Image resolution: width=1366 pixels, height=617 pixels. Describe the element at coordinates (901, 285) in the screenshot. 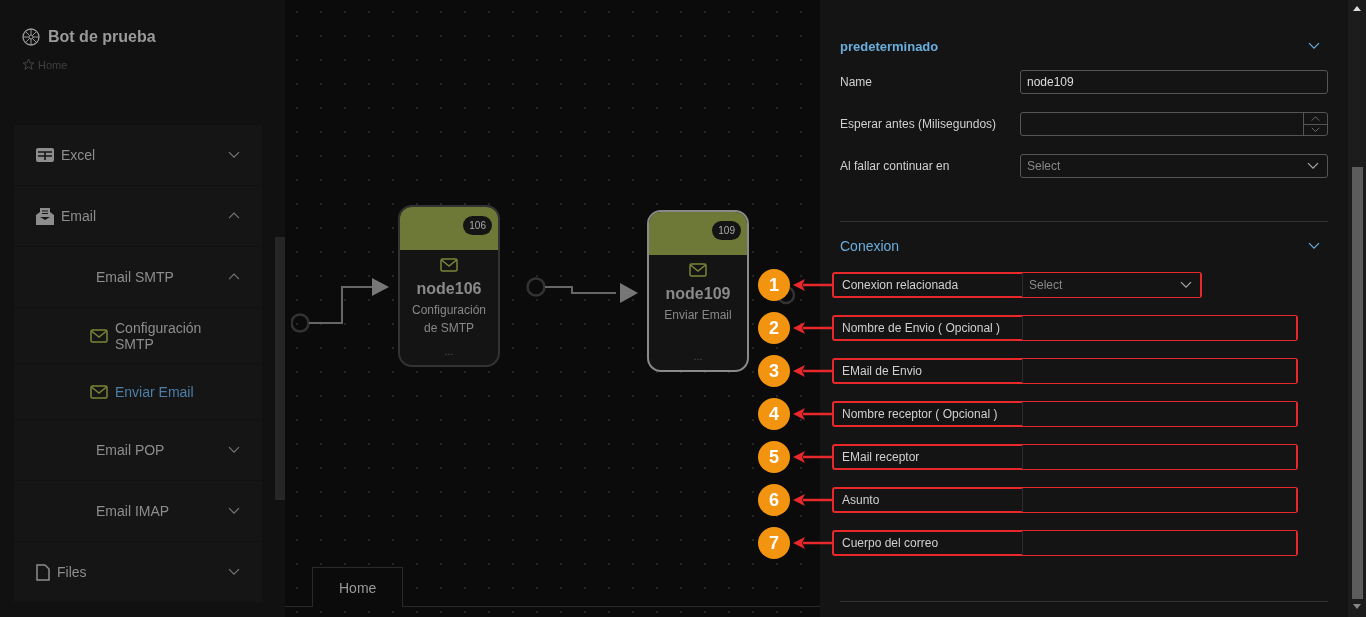

I see `field-label: Conexion relacionada` at that location.